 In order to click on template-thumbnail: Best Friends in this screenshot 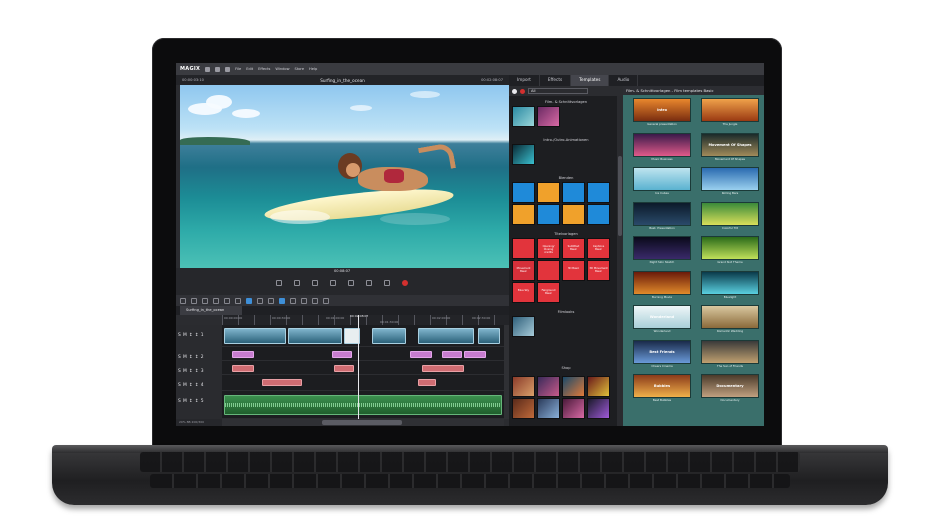, I will do `click(662, 351)`.